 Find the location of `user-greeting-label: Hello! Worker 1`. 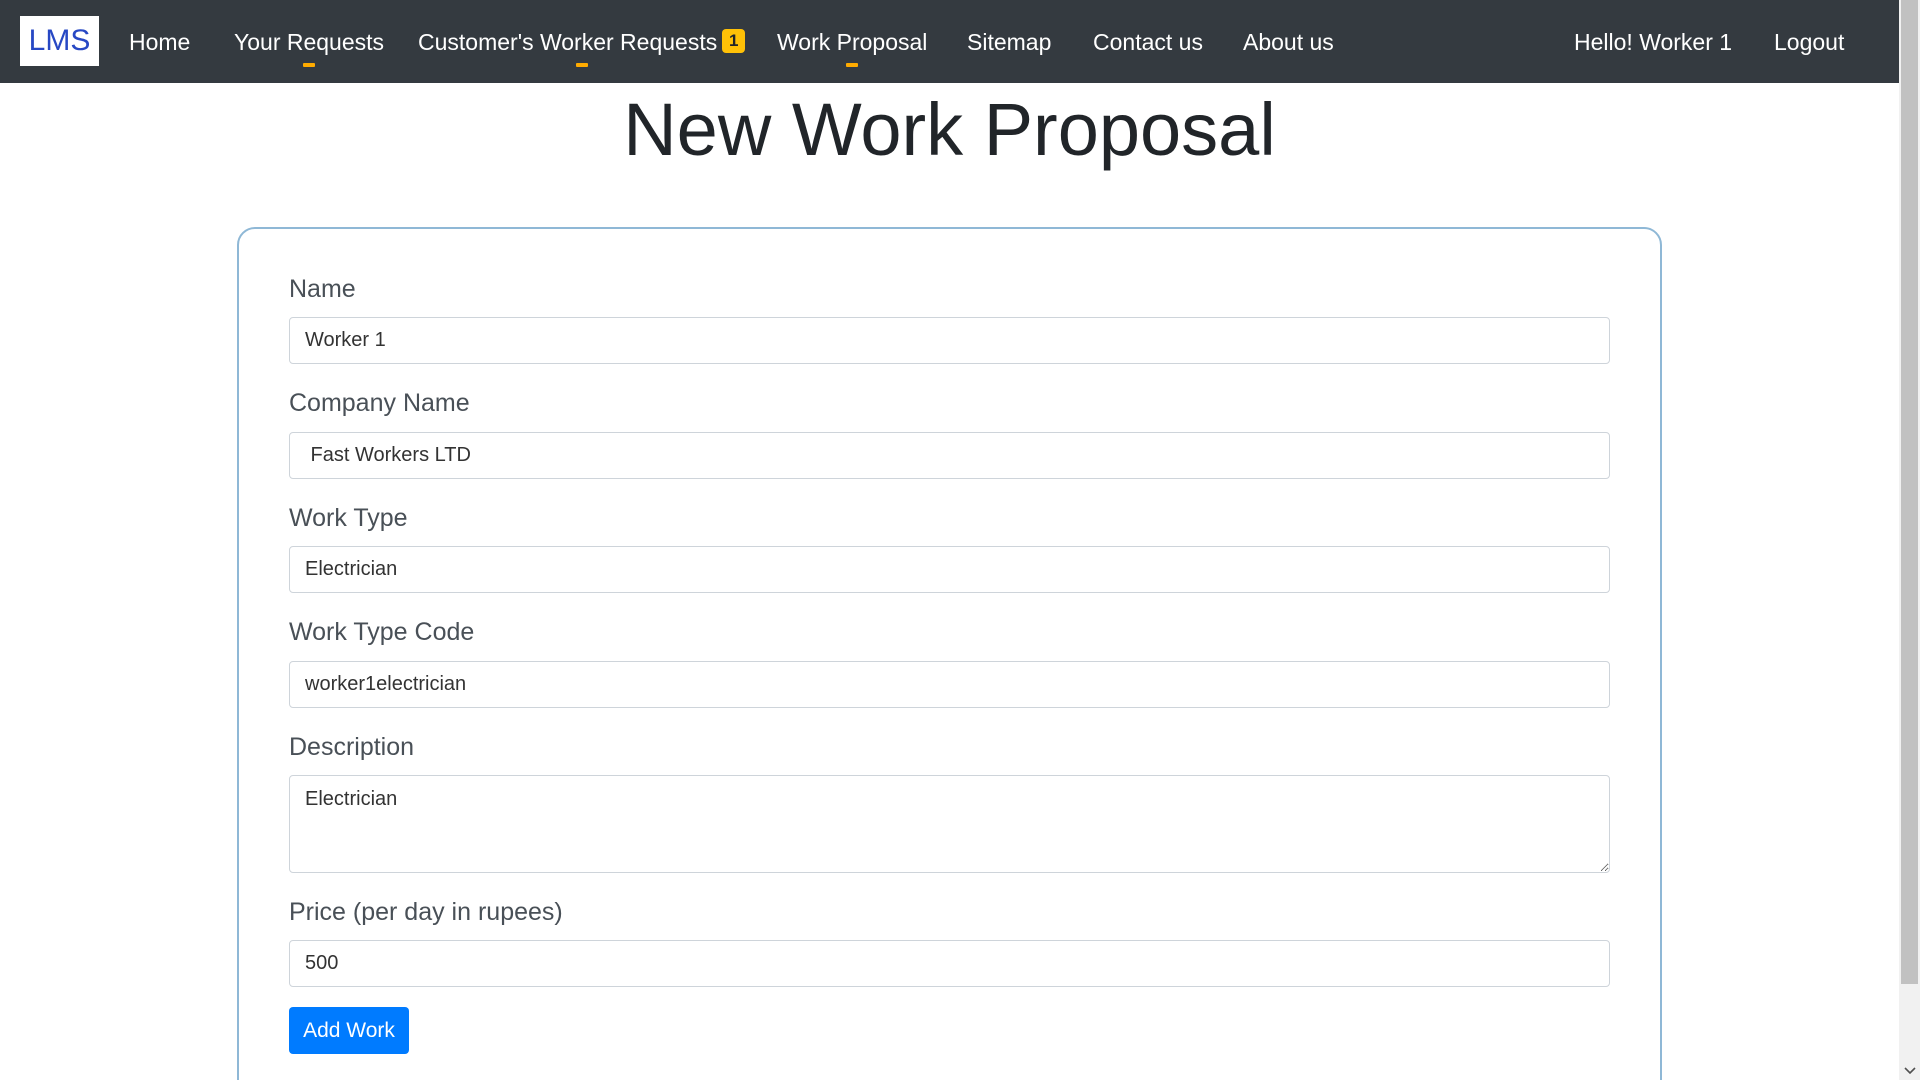

user-greeting-label: Hello! Worker 1 is located at coordinates (1653, 42).